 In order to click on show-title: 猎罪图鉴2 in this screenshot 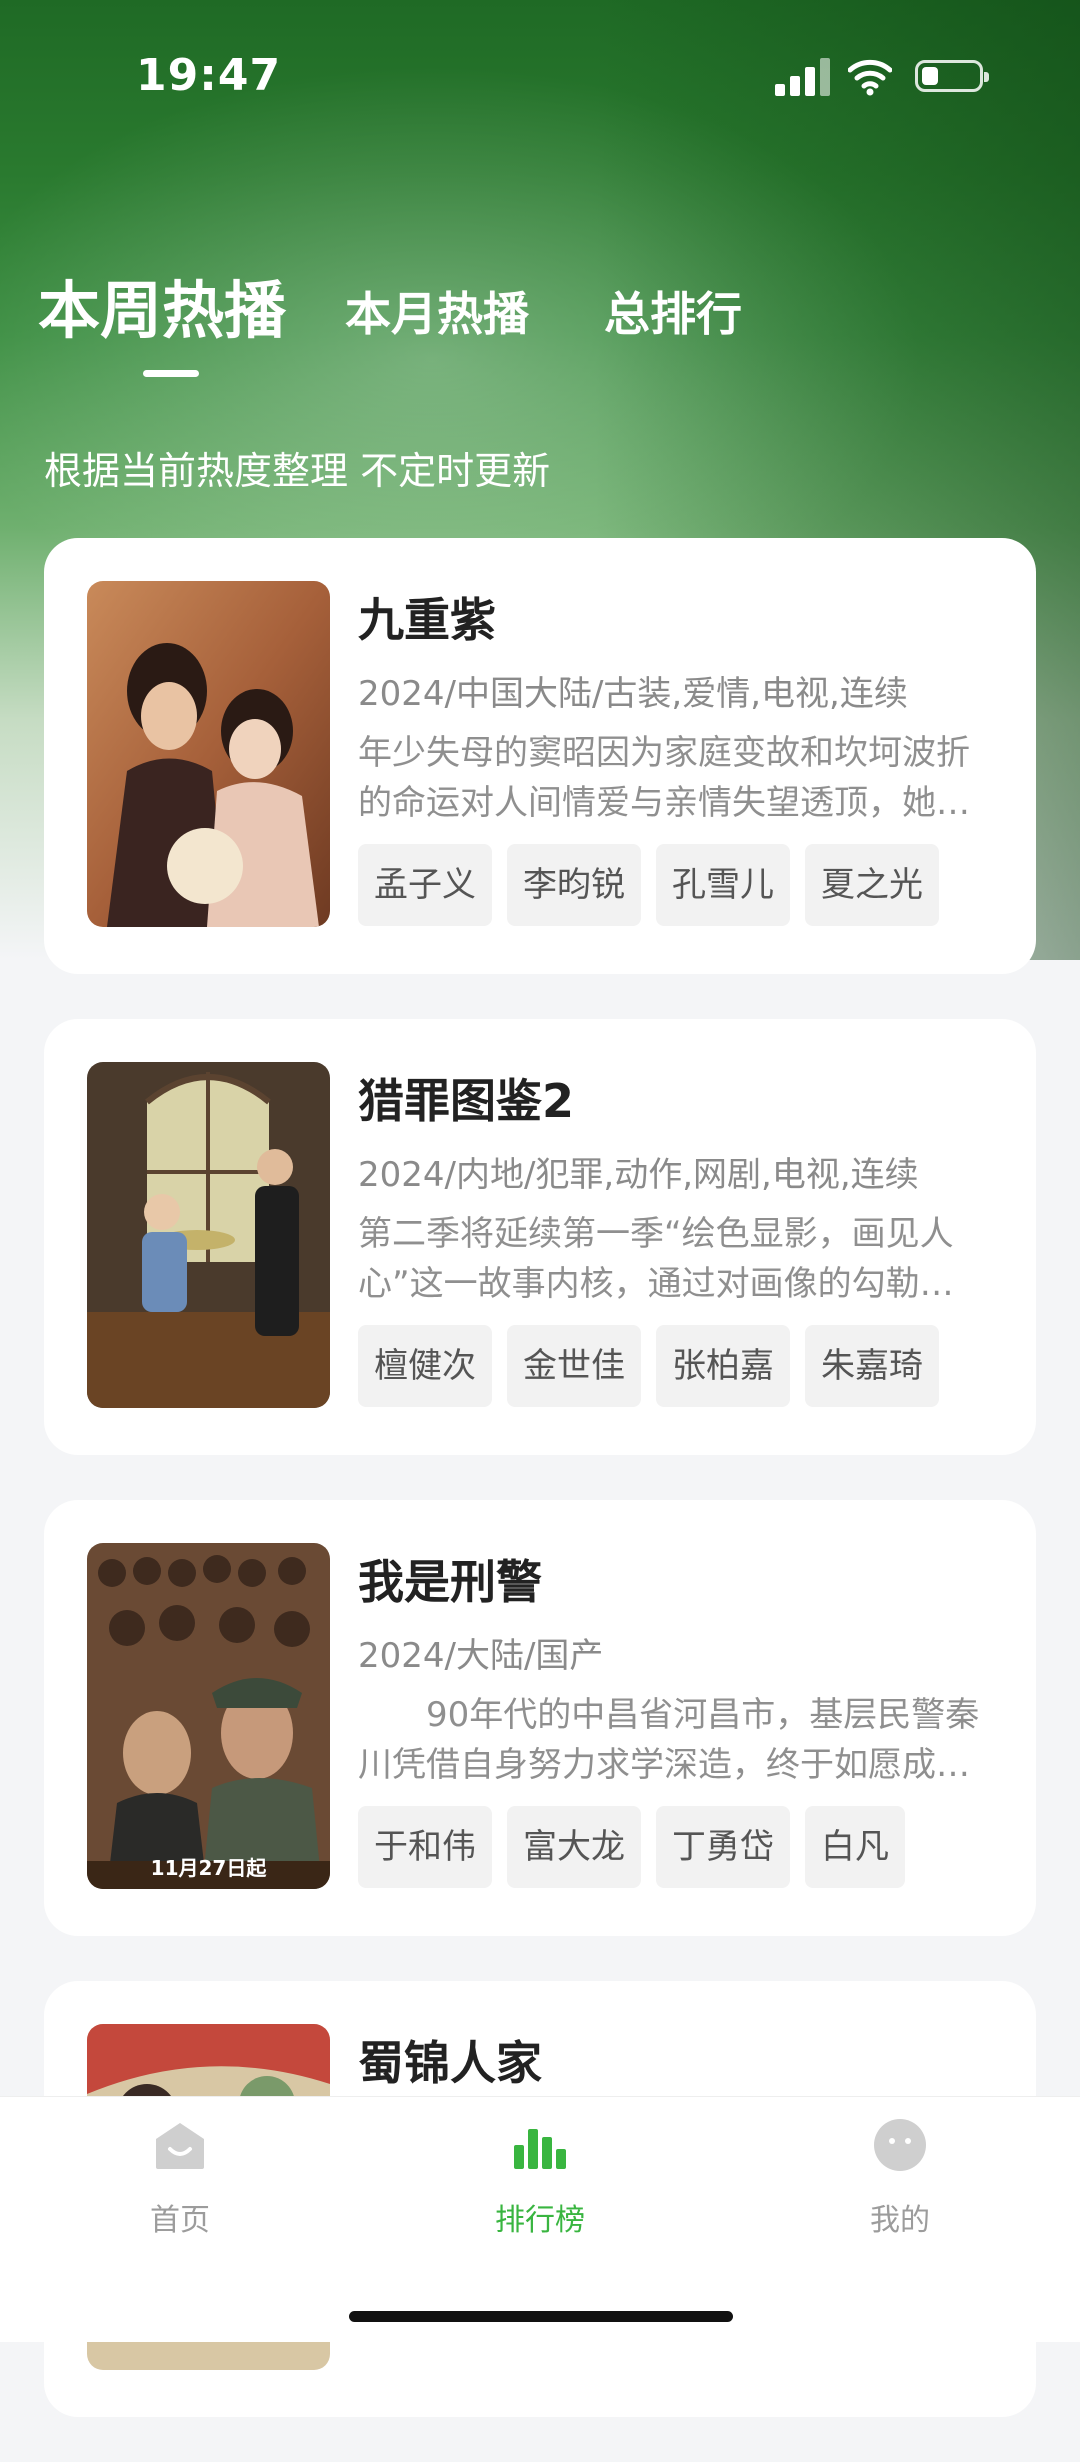, I will do `click(466, 1101)`.